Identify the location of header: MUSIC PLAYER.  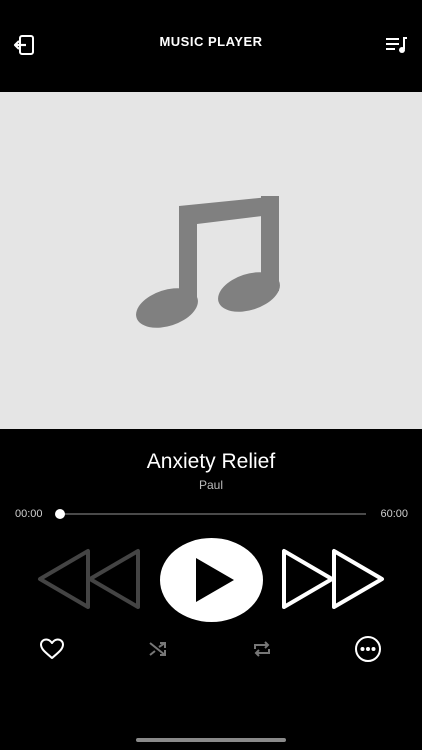
(211, 46).